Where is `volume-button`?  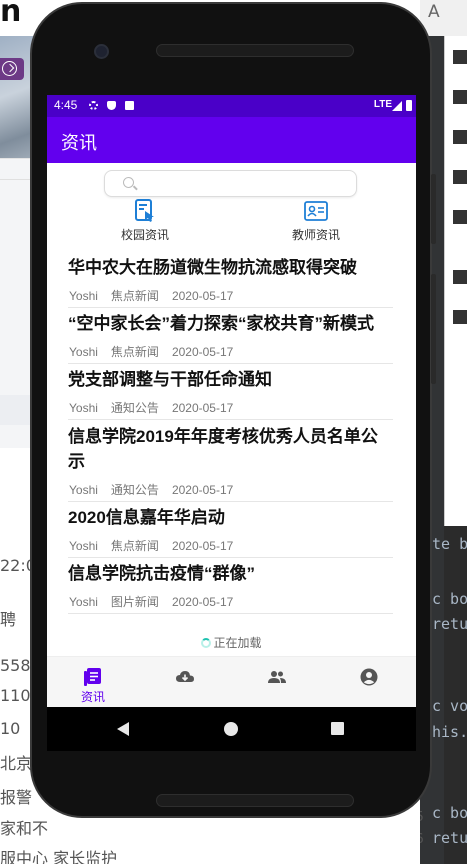 volume-button is located at coordinates (433, 329).